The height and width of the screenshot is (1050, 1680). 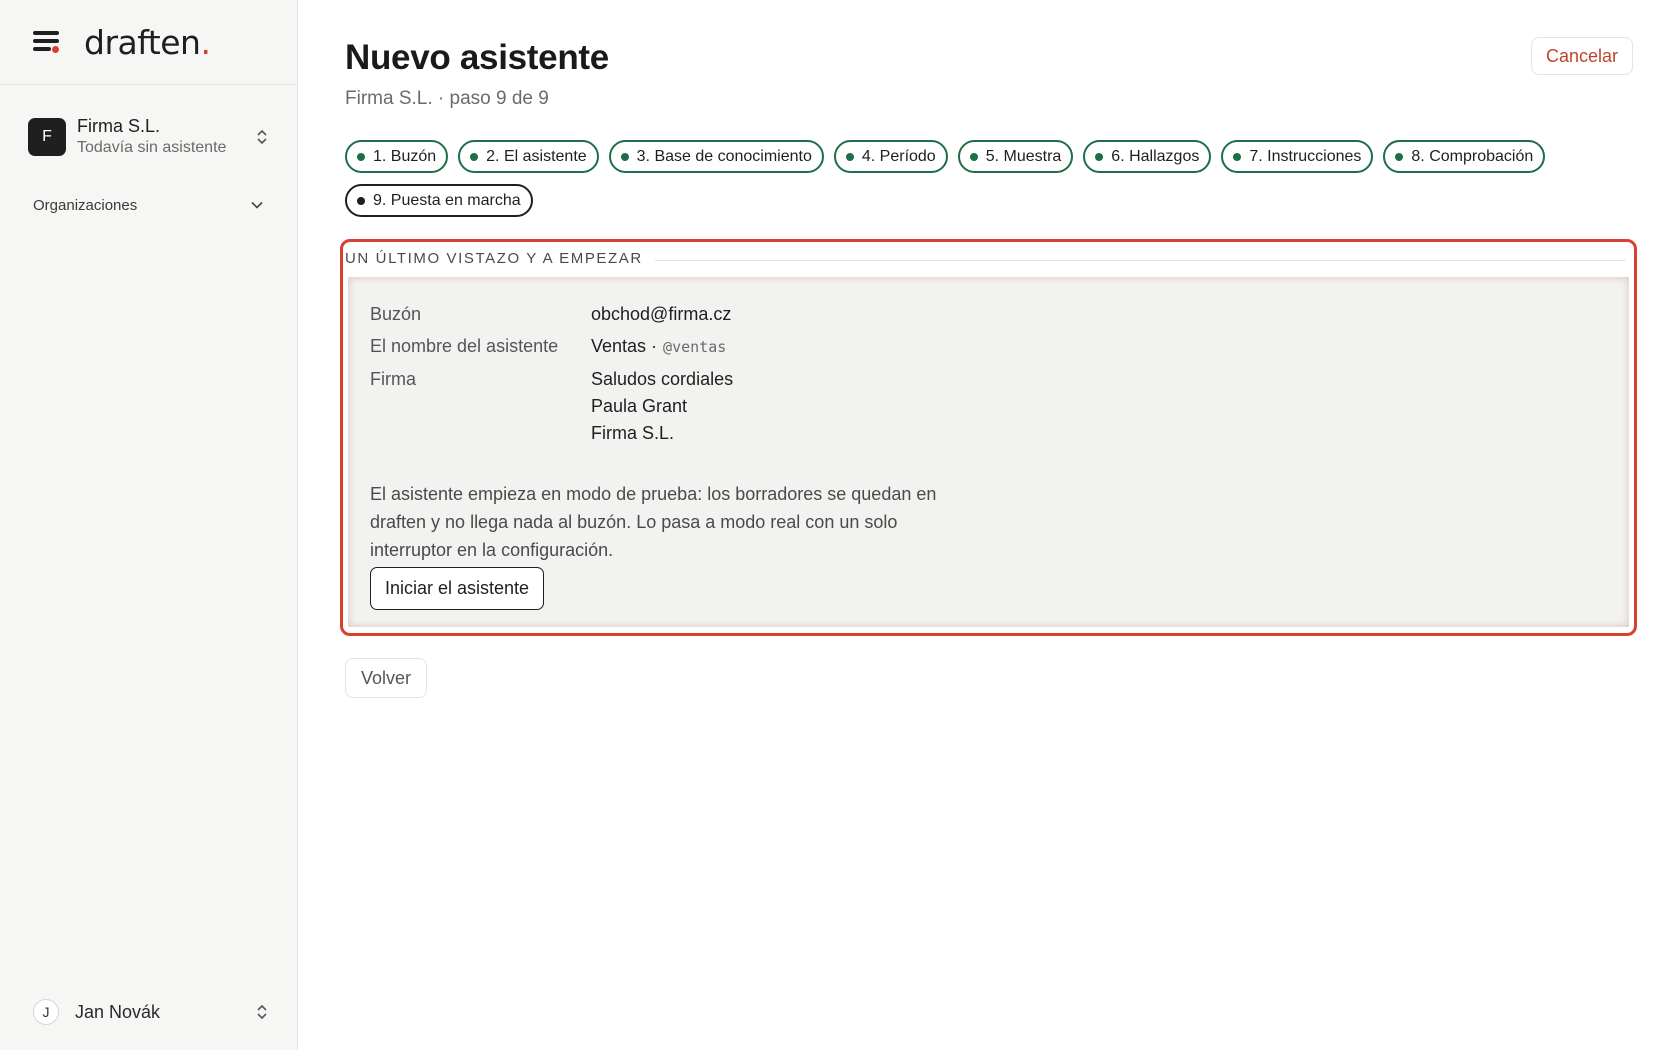 I want to click on logo: draften., so click(x=147, y=42).